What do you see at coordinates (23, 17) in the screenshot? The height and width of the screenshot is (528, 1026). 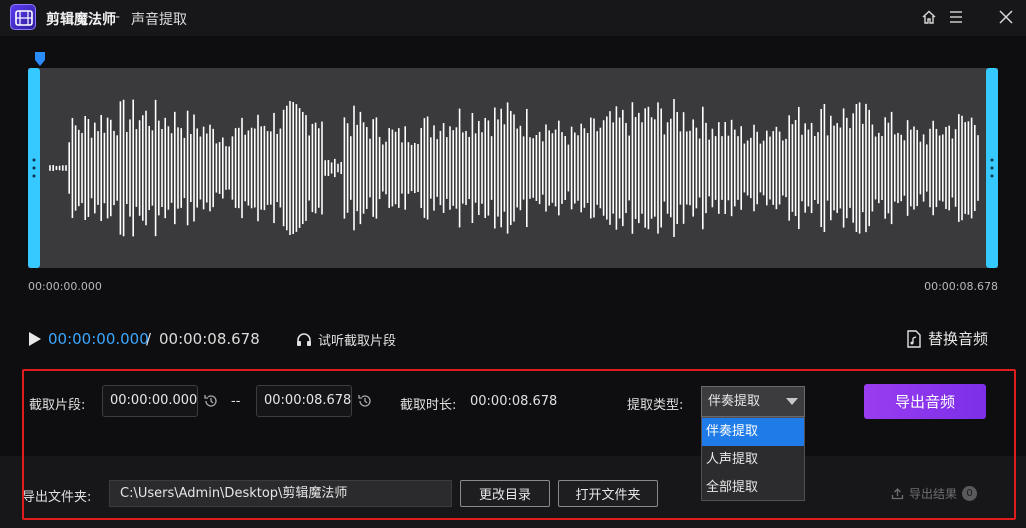 I see `app-logo-icon` at bounding box center [23, 17].